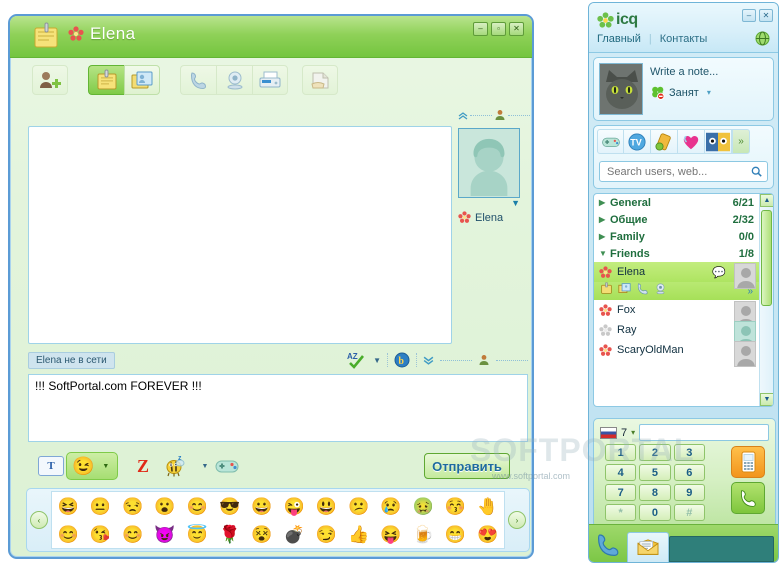 This screenshot has height=565, width=781. What do you see at coordinates (766, 200) in the screenshot?
I see `scroll-up-button: ▲` at bounding box center [766, 200].